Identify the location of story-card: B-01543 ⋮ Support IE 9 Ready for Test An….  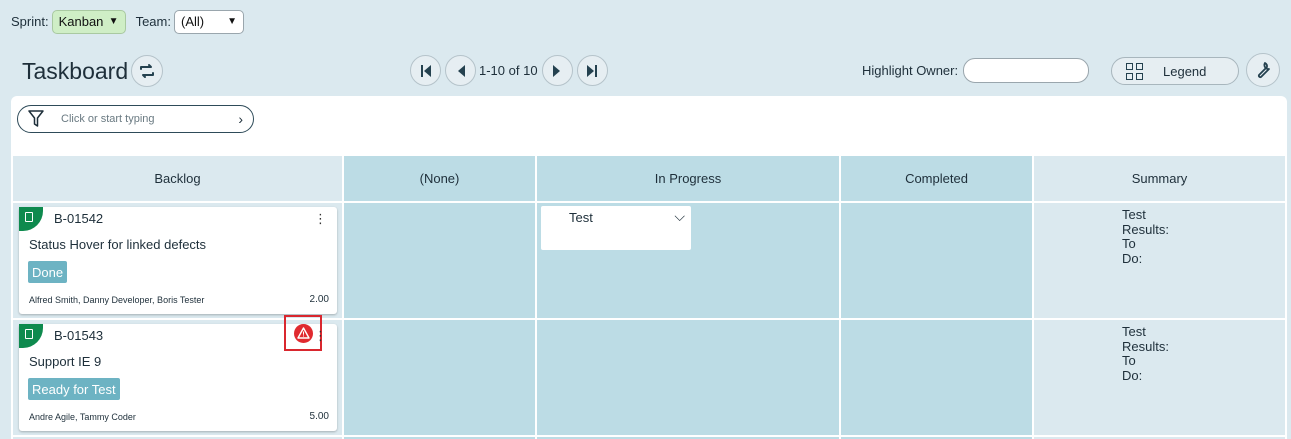
(178, 373).